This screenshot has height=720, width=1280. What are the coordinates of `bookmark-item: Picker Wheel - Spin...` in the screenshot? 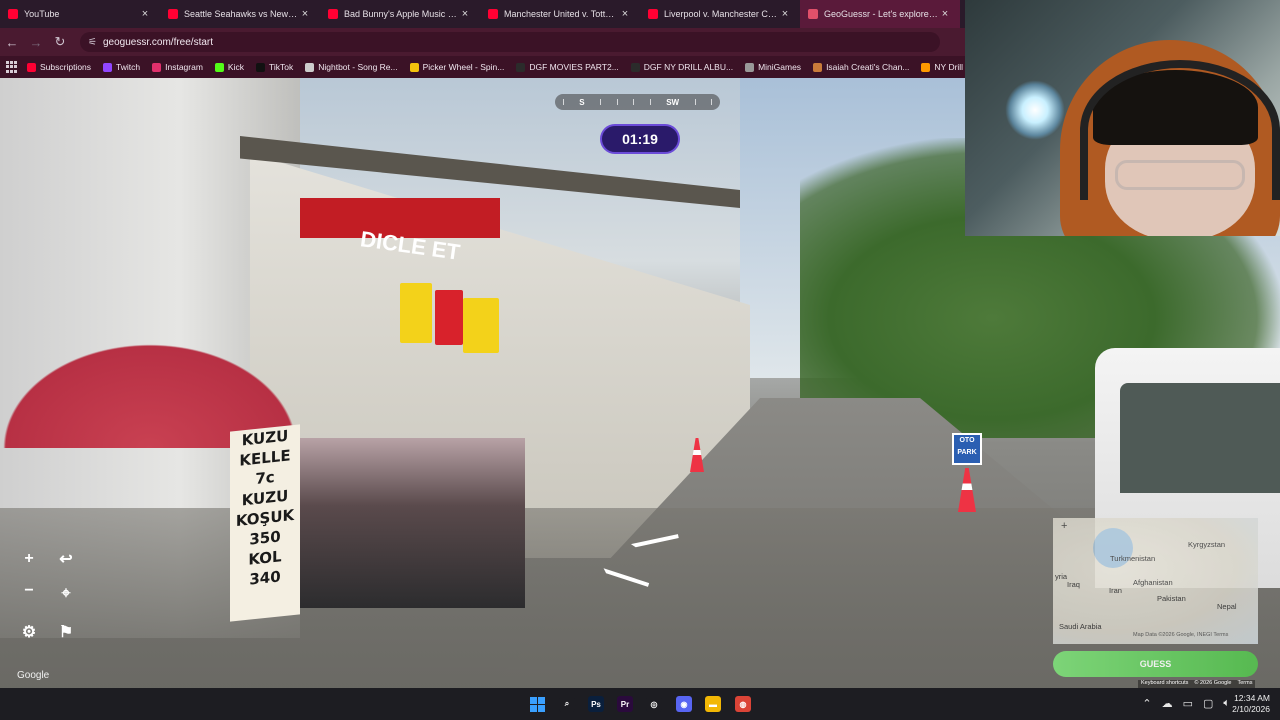 It's located at (457, 67).